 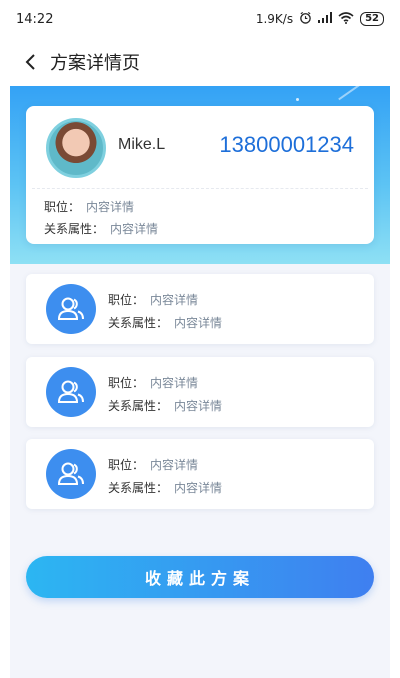 What do you see at coordinates (200, 19) in the screenshot?
I see `status-bar: 14:22 1.9K/s 52` at bounding box center [200, 19].